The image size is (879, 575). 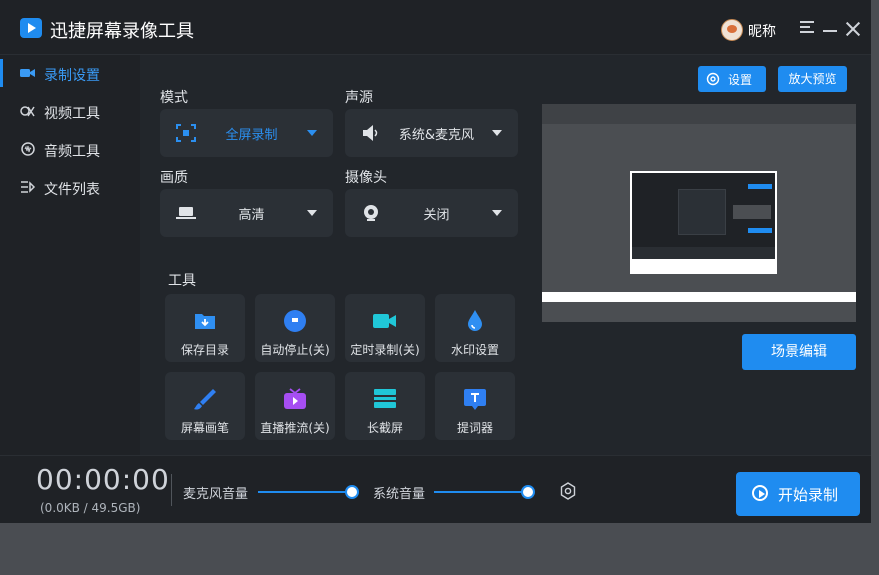 I want to click on quality-value: 高清, so click(x=251, y=215).